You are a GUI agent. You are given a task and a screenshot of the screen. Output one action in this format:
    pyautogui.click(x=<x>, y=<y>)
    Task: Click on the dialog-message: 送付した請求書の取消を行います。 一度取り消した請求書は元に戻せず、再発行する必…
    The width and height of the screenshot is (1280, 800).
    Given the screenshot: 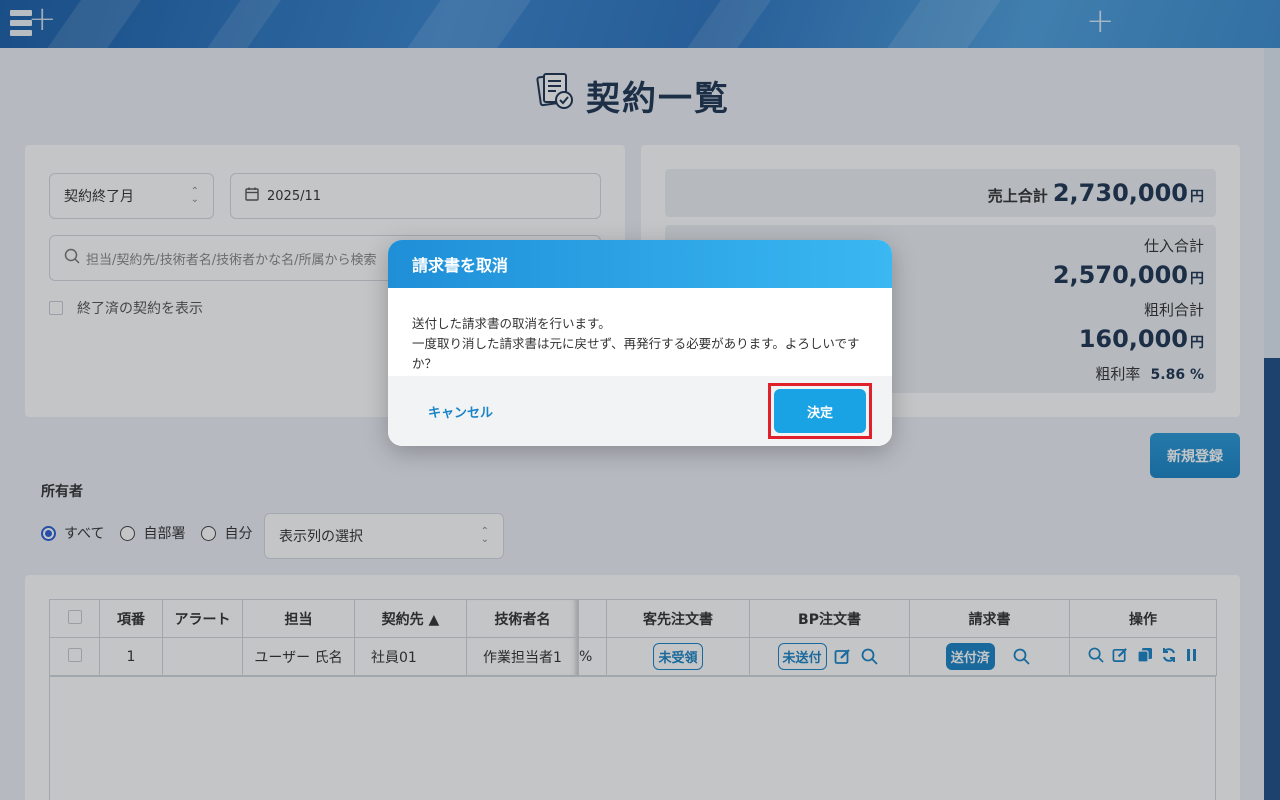 What is the action you would take?
    pyautogui.click(x=640, y=332)
    